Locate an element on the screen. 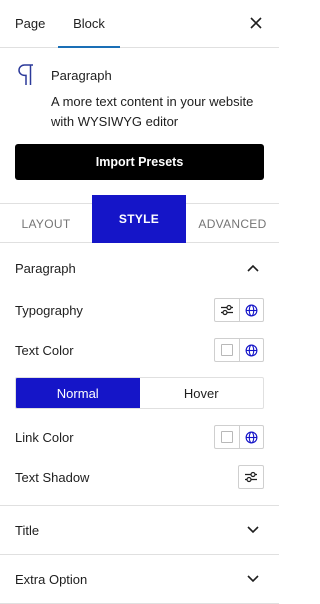 The width and height of the screenshot is (320, 604). block-title: Paragraph is located at coordinates (81, 75).